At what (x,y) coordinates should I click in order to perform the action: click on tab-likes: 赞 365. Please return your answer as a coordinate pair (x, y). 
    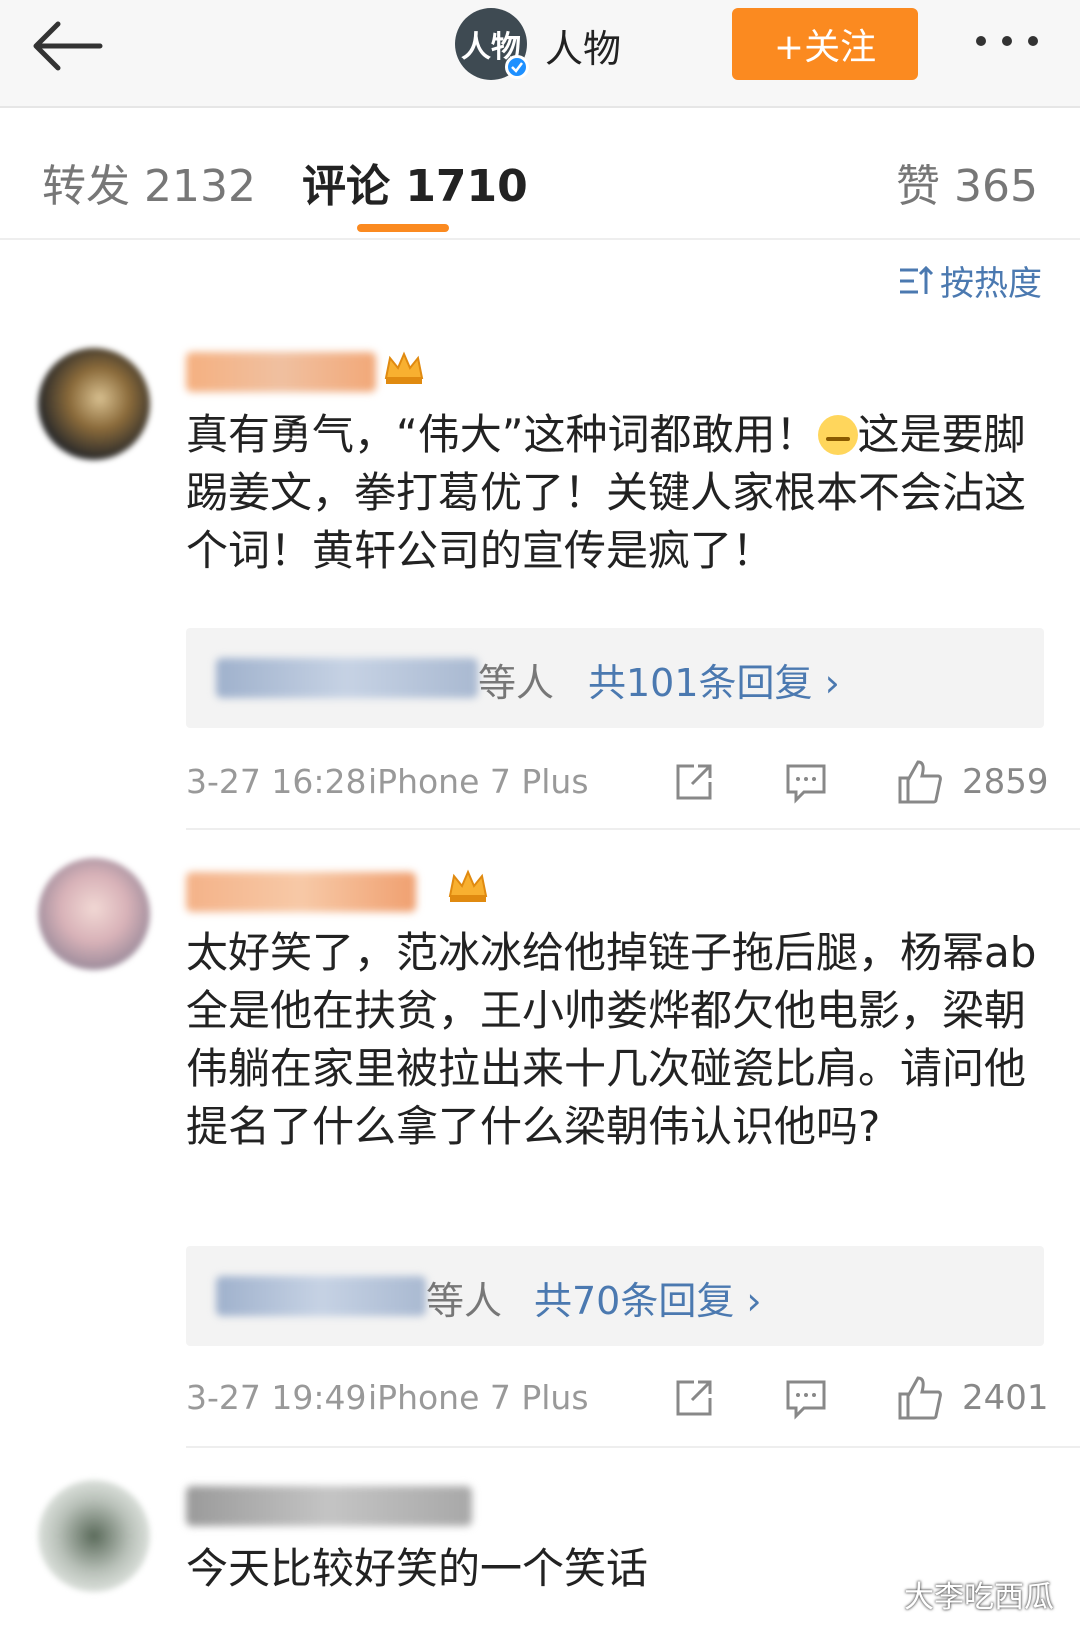
    Looking at the image, I should click on (967, 182).